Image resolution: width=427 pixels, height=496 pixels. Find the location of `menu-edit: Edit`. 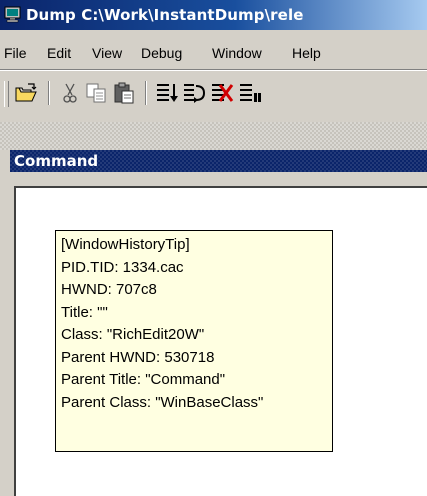

menu-edit: Edit is located at coordinates (59, 53).